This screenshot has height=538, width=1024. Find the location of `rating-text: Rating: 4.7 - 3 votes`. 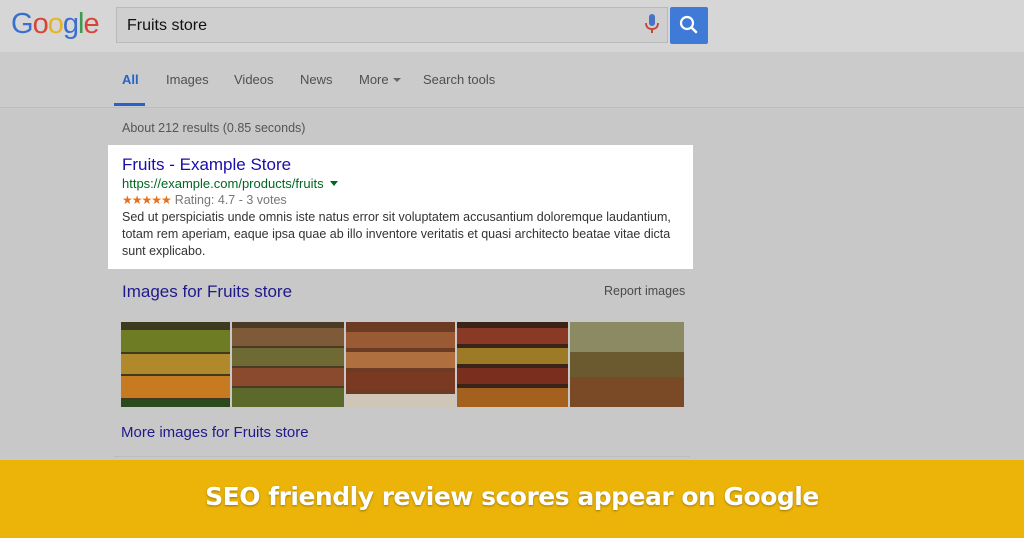

rating-text: Rating: 4.7 - 3 votes is located at coordinates (230, 200).